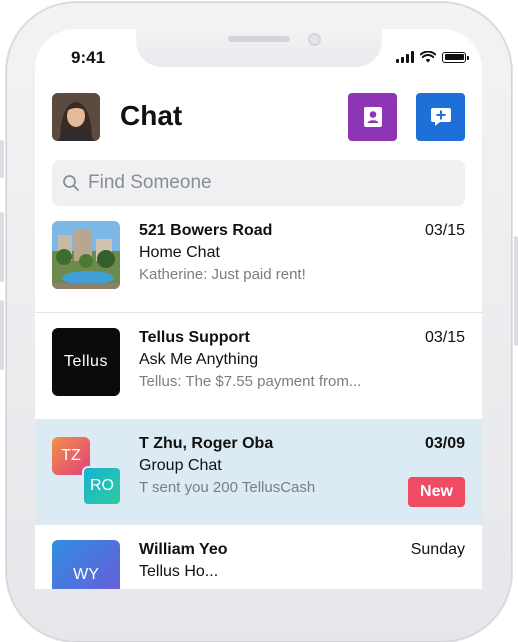  Describe the element at coordinates (86, 574) in the screenshot. I see `avatar-initials: WY` at that location.